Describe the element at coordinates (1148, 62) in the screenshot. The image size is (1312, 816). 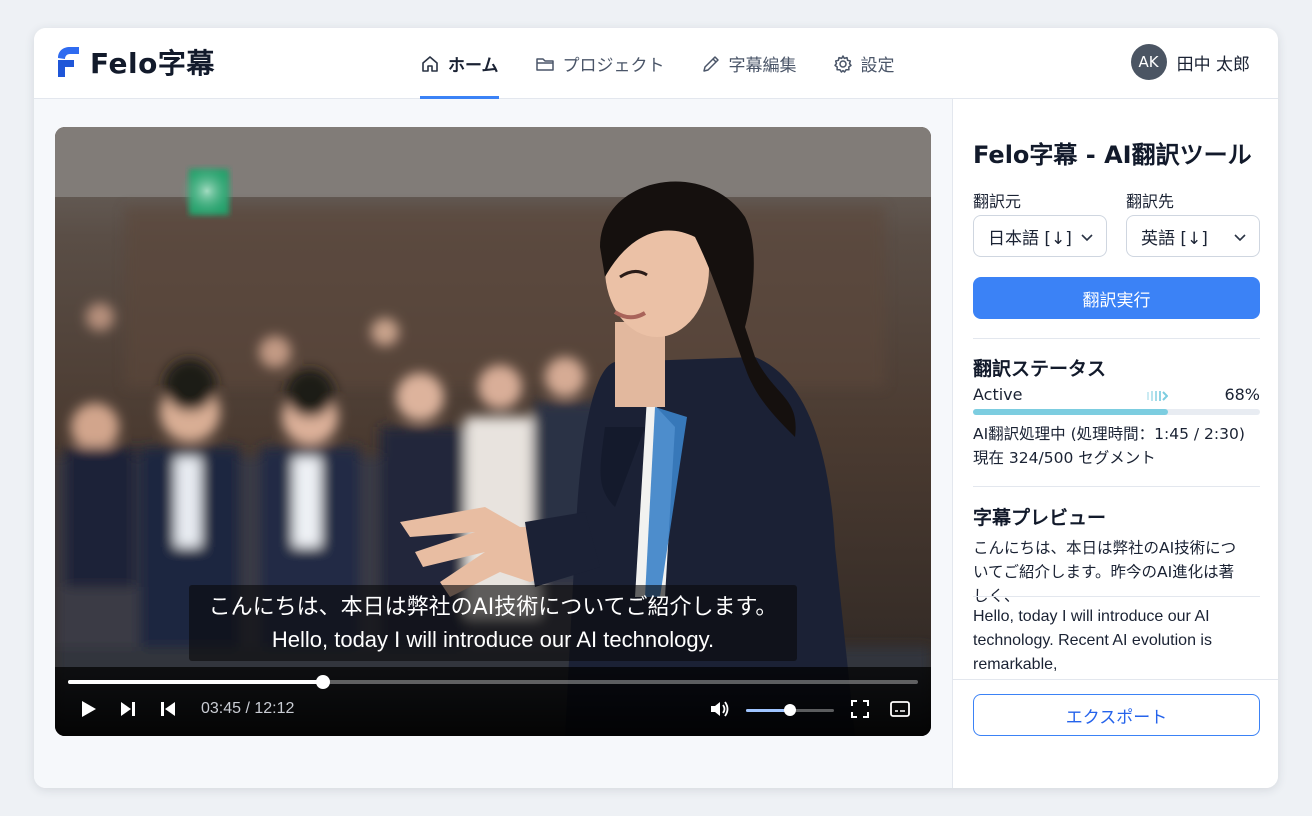
I see `avatar: AK` at that location.